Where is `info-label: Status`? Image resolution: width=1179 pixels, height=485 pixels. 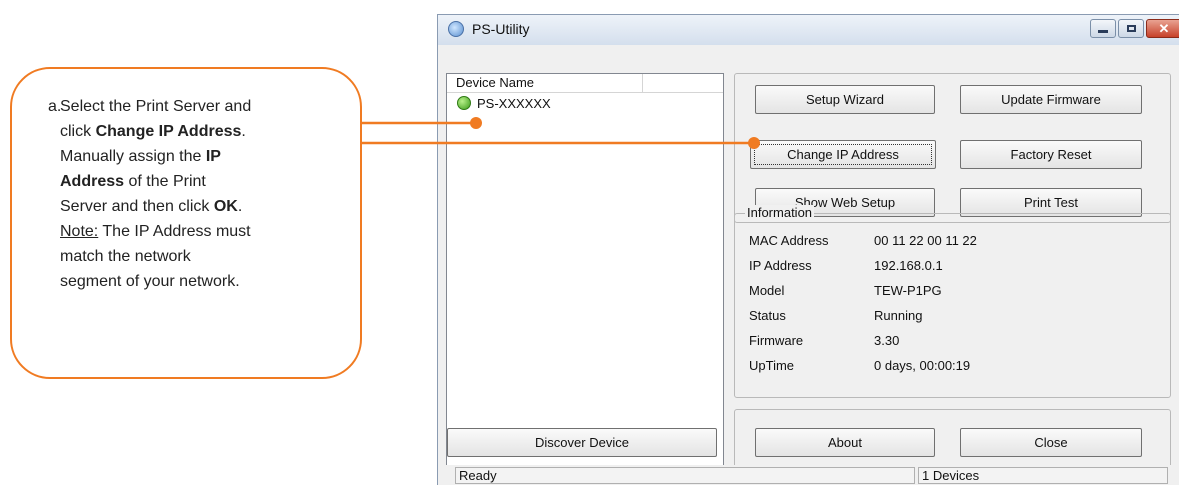
info-label: Status is located at coordinates (767, 315).